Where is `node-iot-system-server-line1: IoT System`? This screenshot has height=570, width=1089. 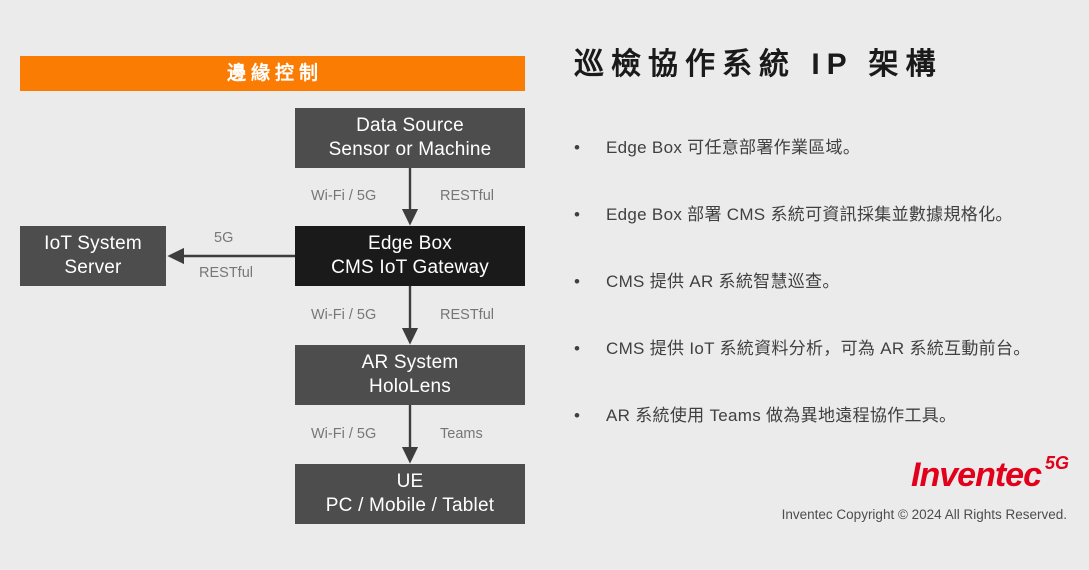
node-iot-system-server-line1: IoT System is located at coordinates (93, 243).